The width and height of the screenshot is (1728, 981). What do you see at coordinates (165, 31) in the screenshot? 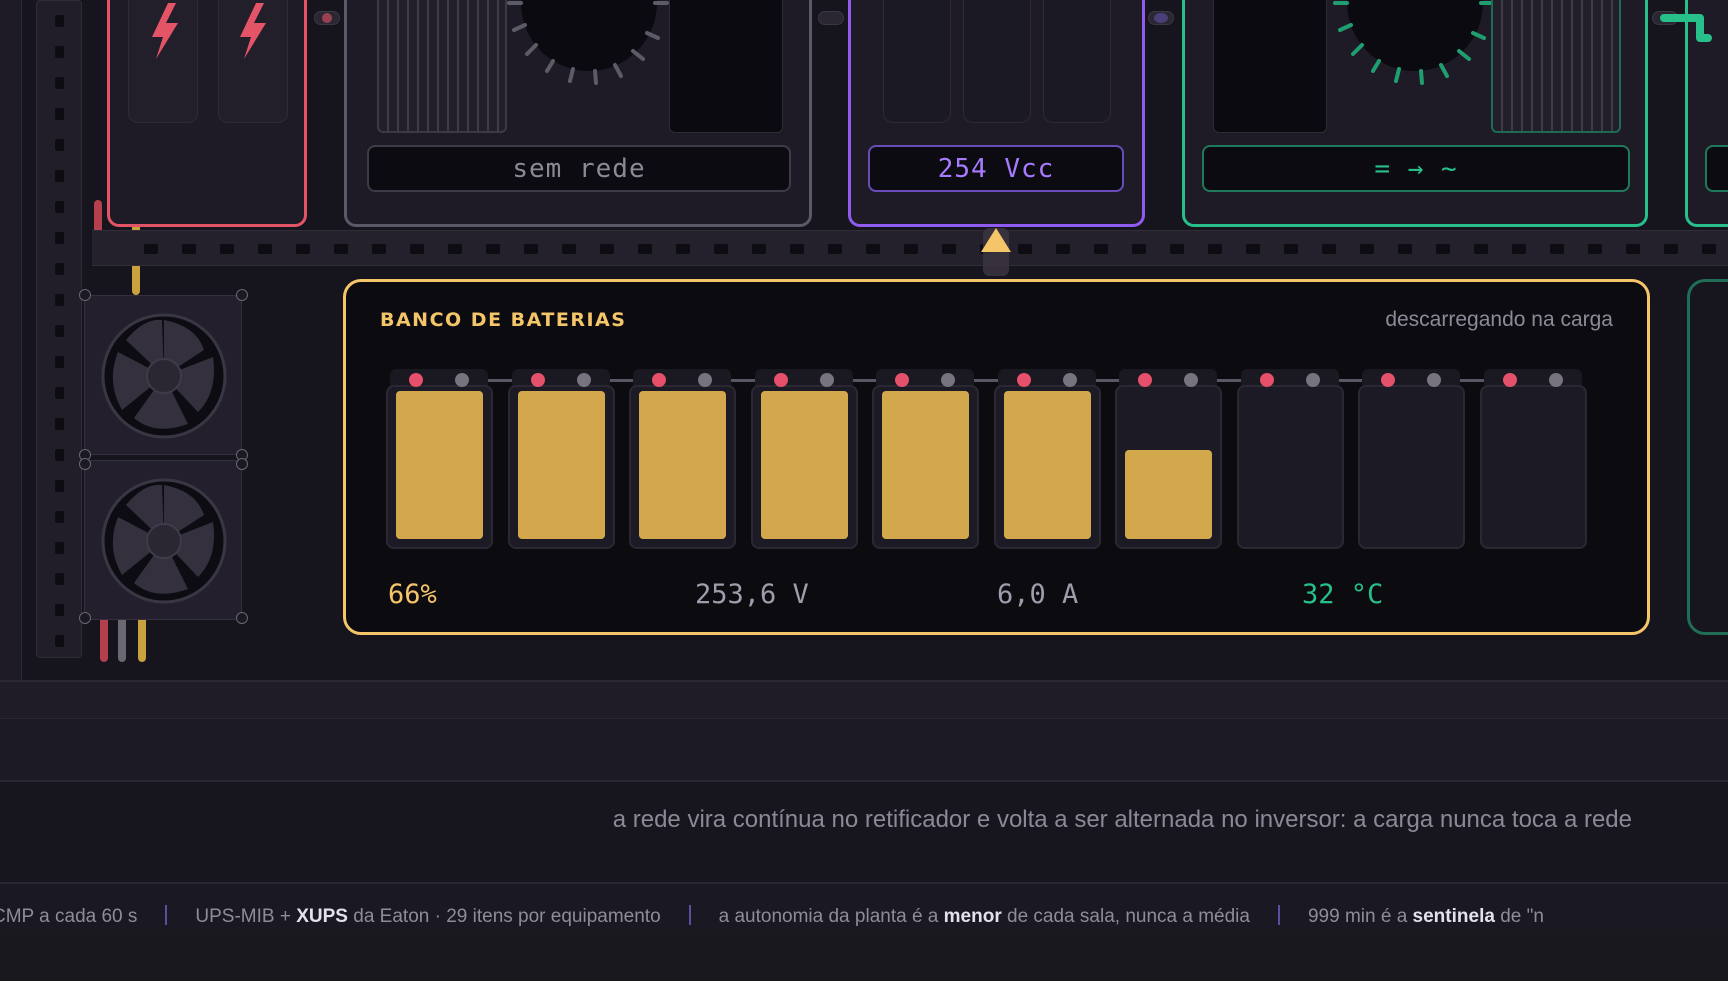
I see `lightning-icon` at bounding box center [165, 31].